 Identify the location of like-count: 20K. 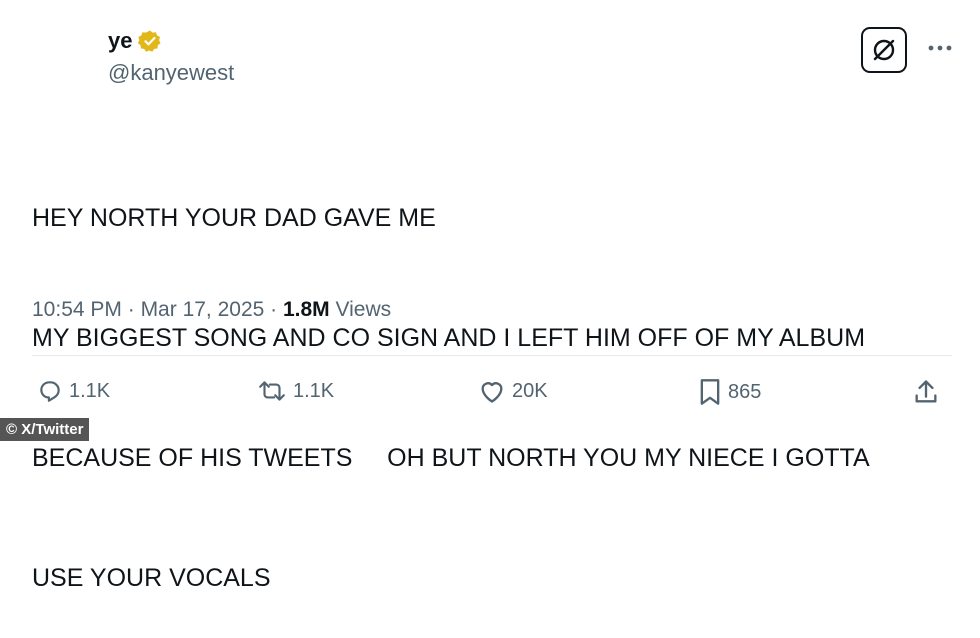
(530, 390).